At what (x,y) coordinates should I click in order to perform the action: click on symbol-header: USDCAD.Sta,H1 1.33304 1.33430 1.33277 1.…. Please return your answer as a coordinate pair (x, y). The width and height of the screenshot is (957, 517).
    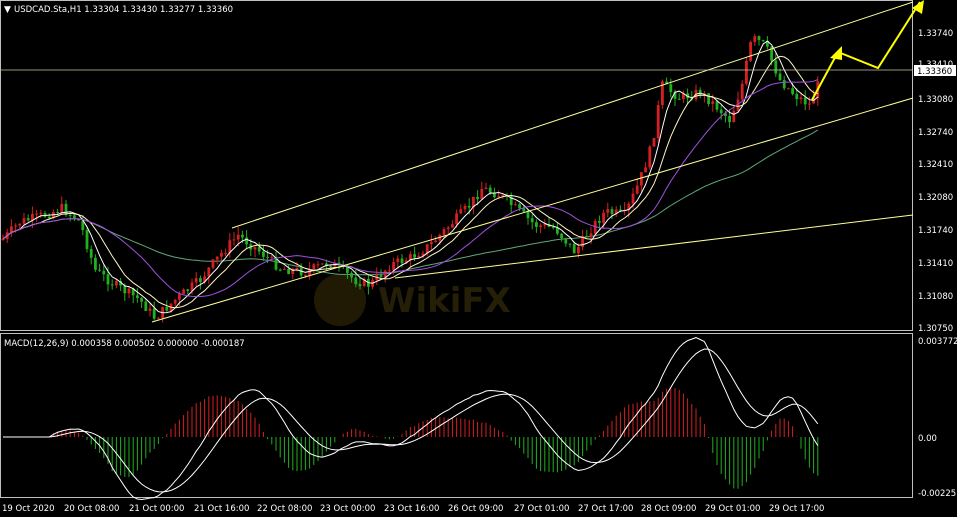
    Looking at the image, I should click on (123, 10).